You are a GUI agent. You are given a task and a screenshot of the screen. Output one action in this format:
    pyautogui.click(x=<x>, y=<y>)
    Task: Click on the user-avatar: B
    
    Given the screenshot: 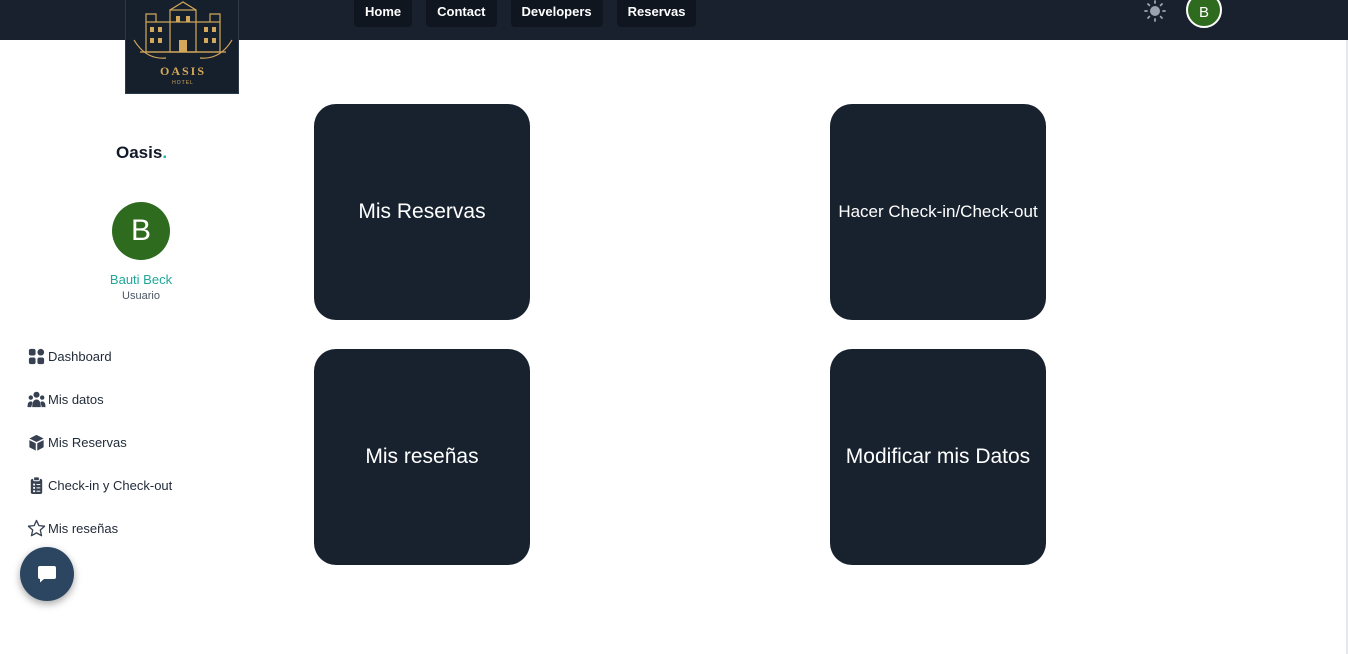 What is the action you would take?
    pyautogui.click(x=141, y=231)
    